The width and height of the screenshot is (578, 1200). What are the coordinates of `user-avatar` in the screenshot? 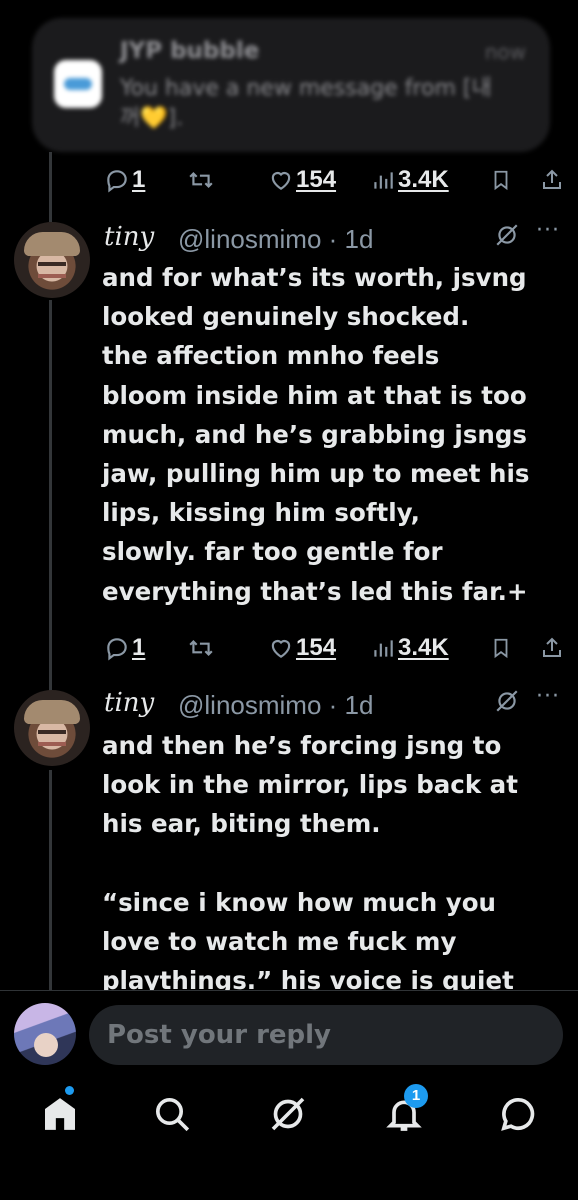 It's located at (45, 1034).